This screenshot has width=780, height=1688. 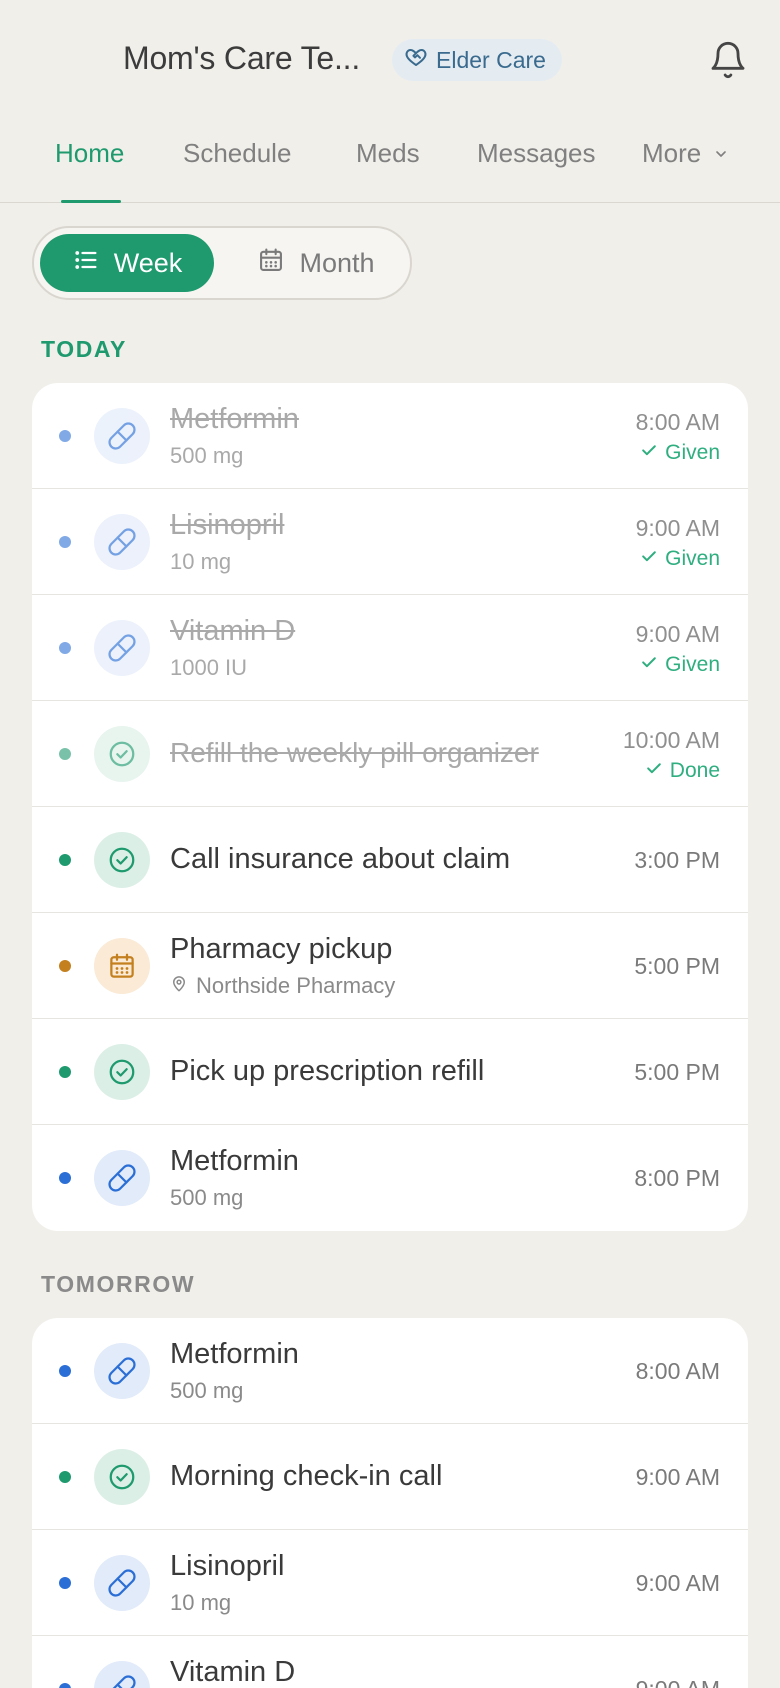 I want to click on list-item: Metformin 500 mg 8:00 AM Given, so click(x=390, y=436).